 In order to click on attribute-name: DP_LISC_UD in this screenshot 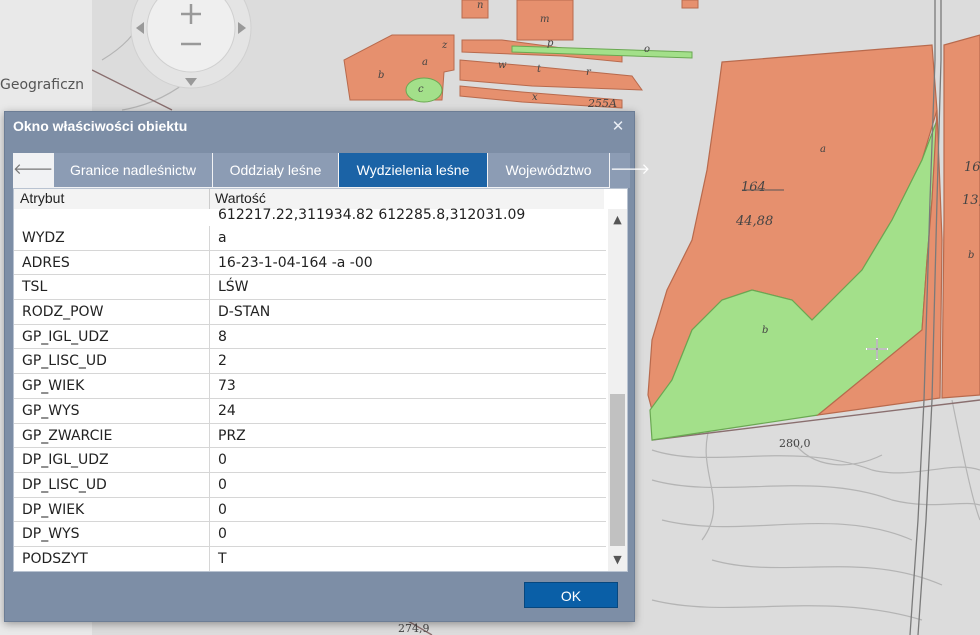, I will do `click(64, 484)`.